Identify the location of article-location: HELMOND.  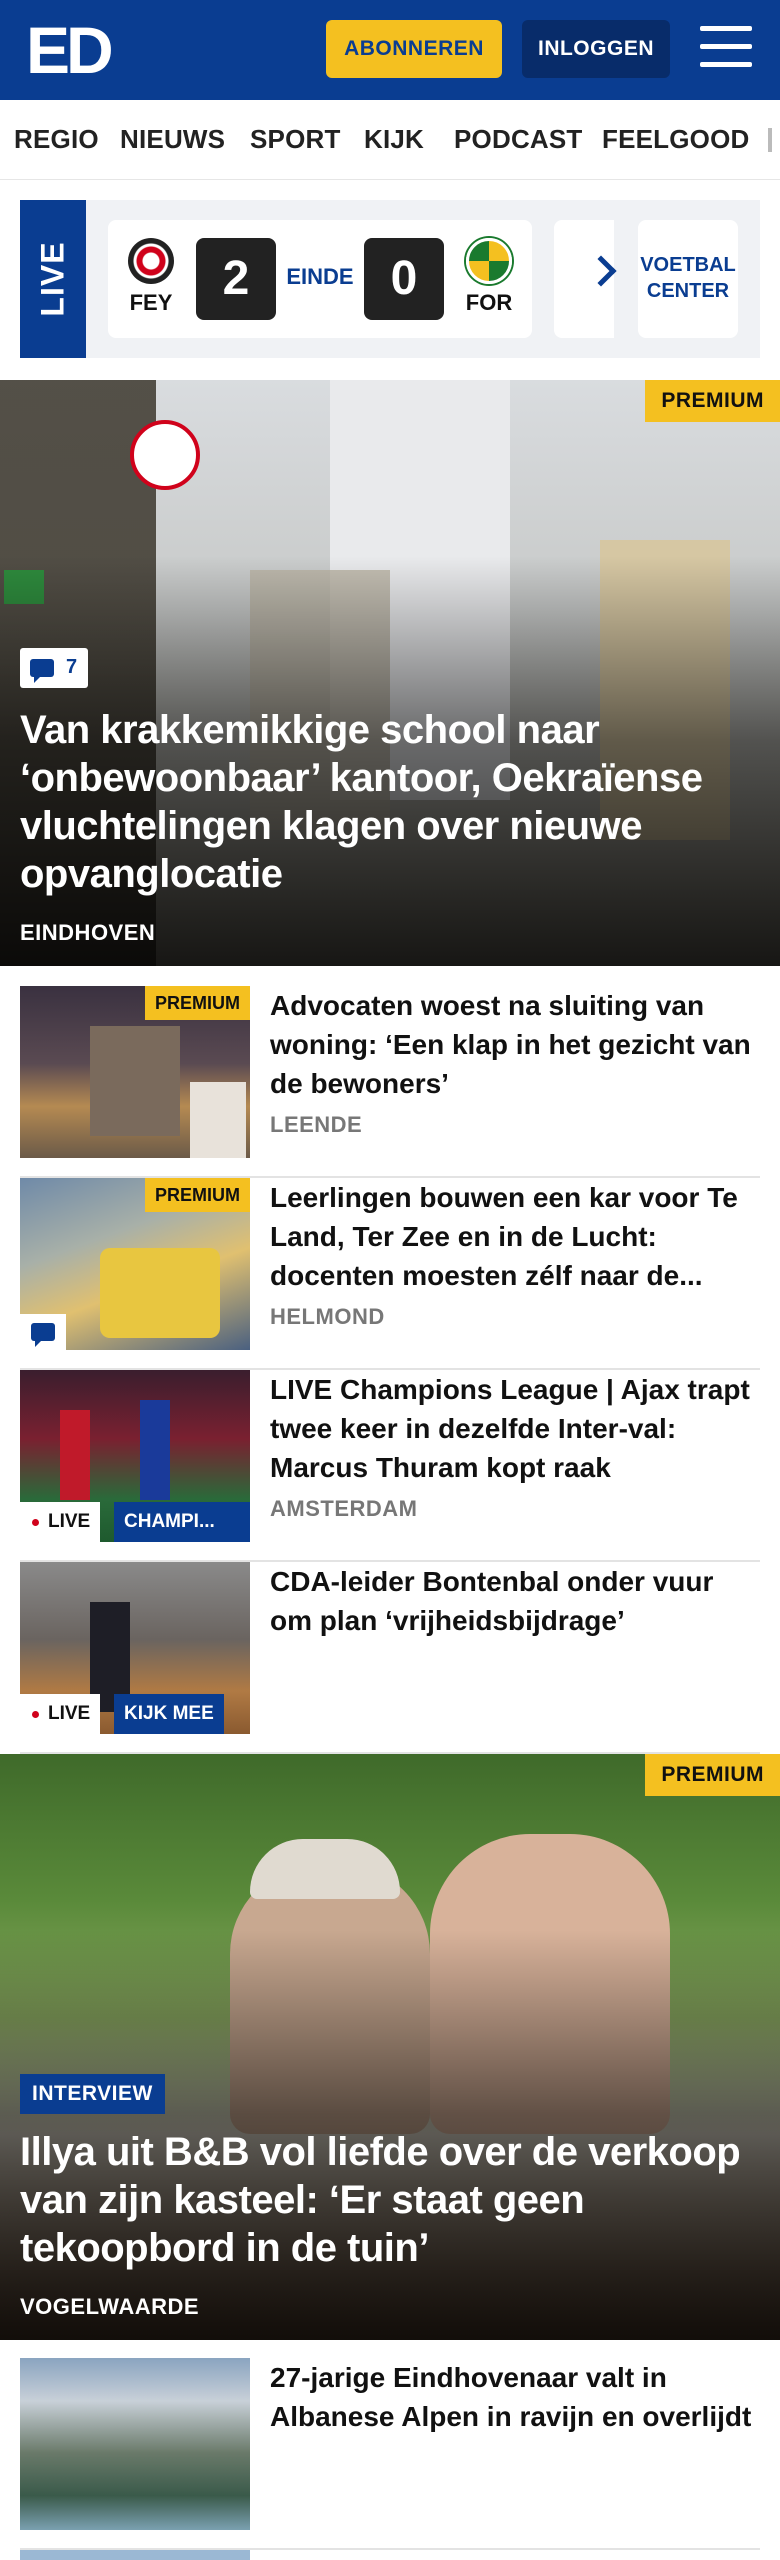
(327, 1316).